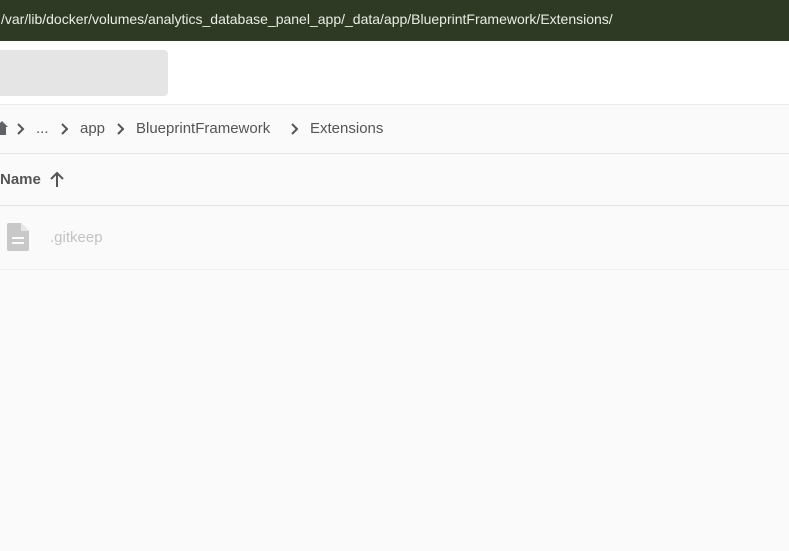  I want to click on table-header: Name, so click(394, 180).